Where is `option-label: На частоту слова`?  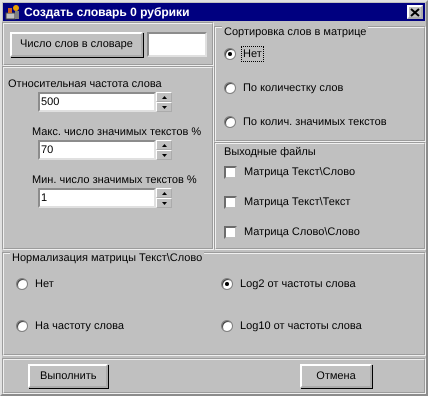
option-label: На частоту слова is located at coordinates (79, 326).